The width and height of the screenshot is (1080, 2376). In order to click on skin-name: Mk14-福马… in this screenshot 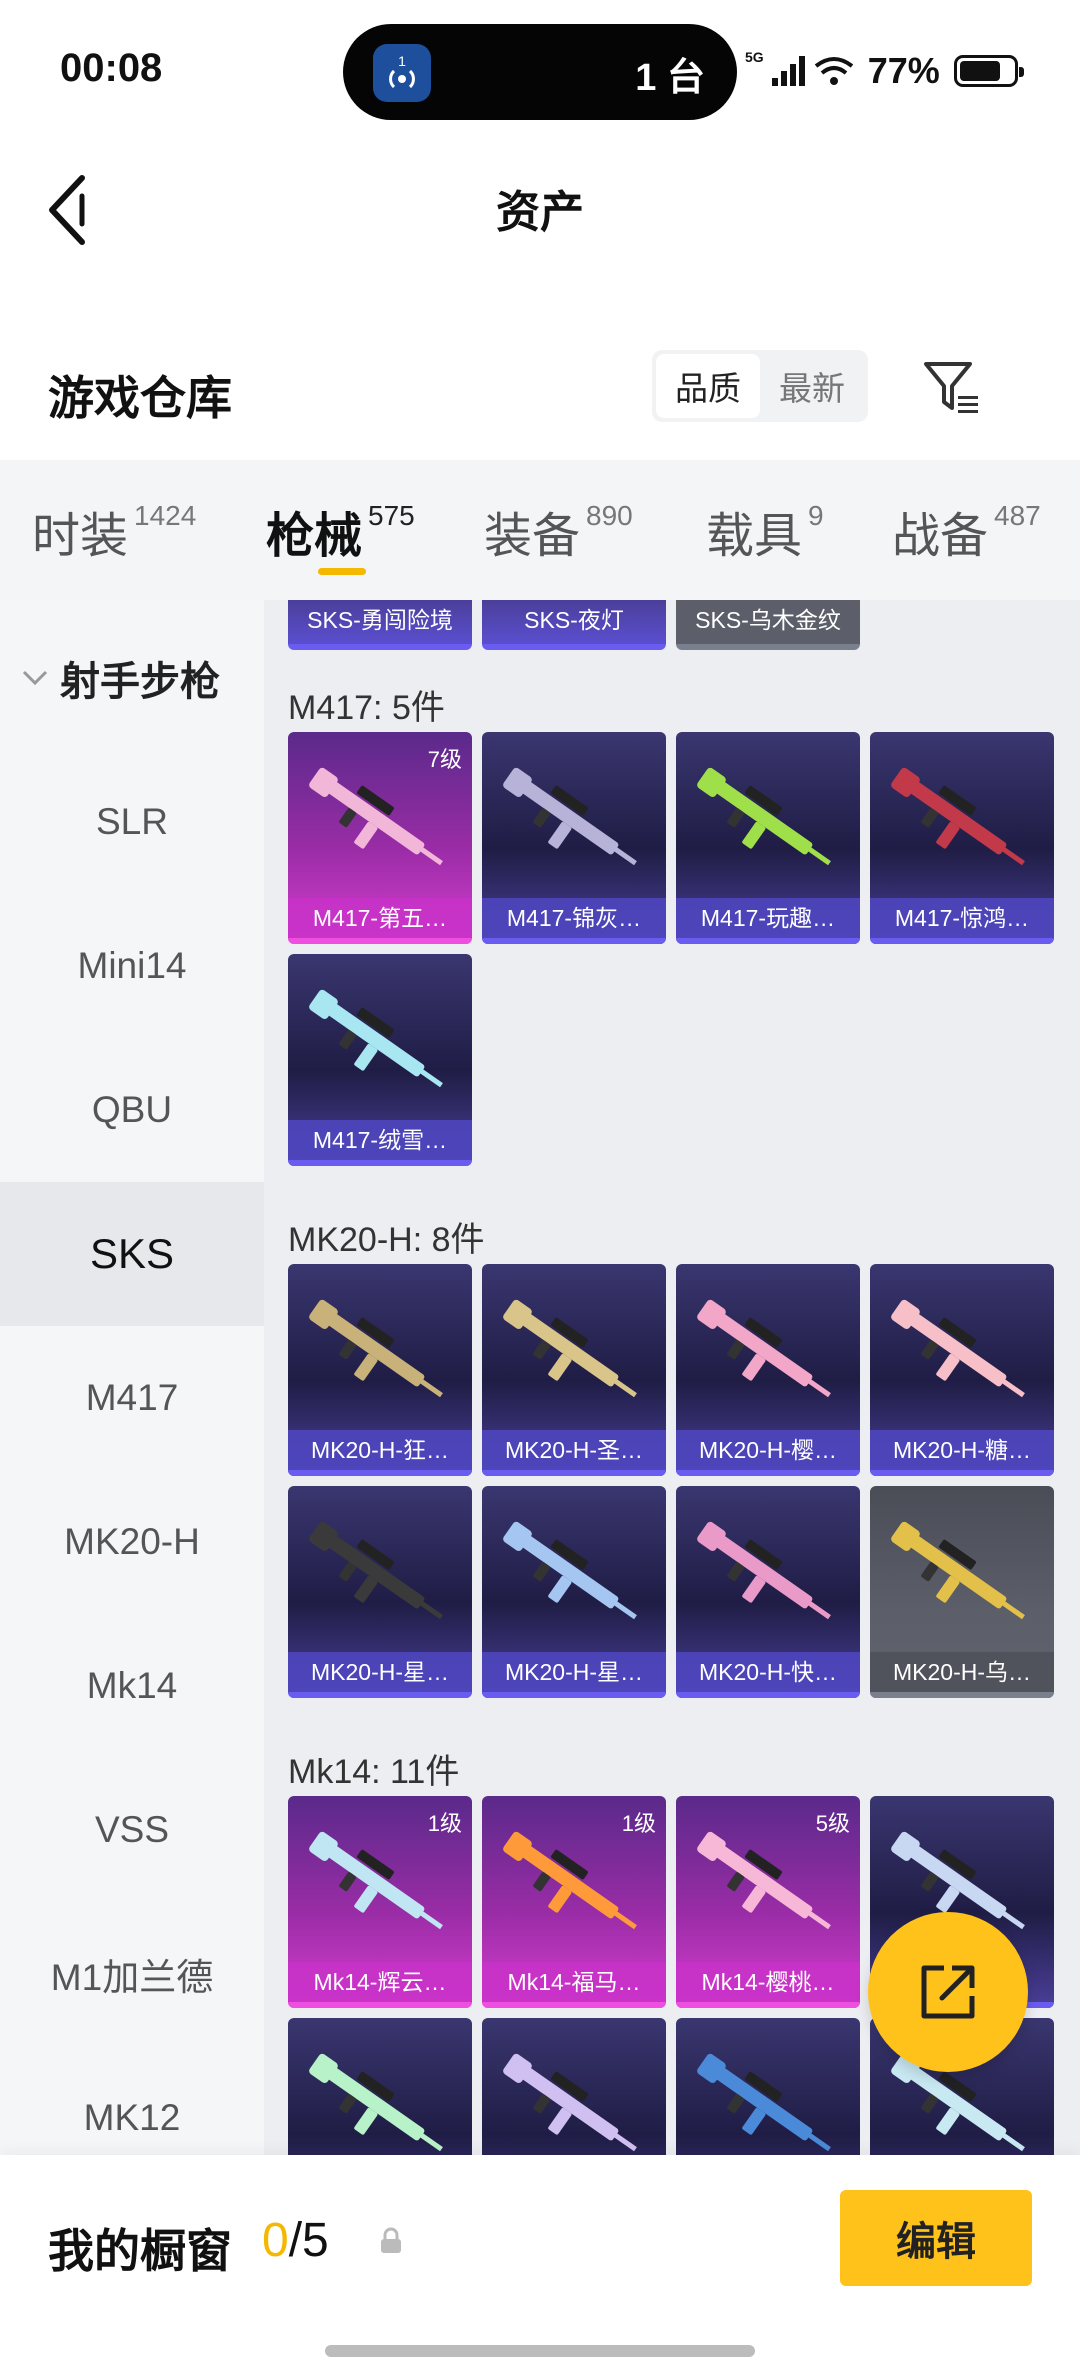, I will do `click(574, 1982)`.